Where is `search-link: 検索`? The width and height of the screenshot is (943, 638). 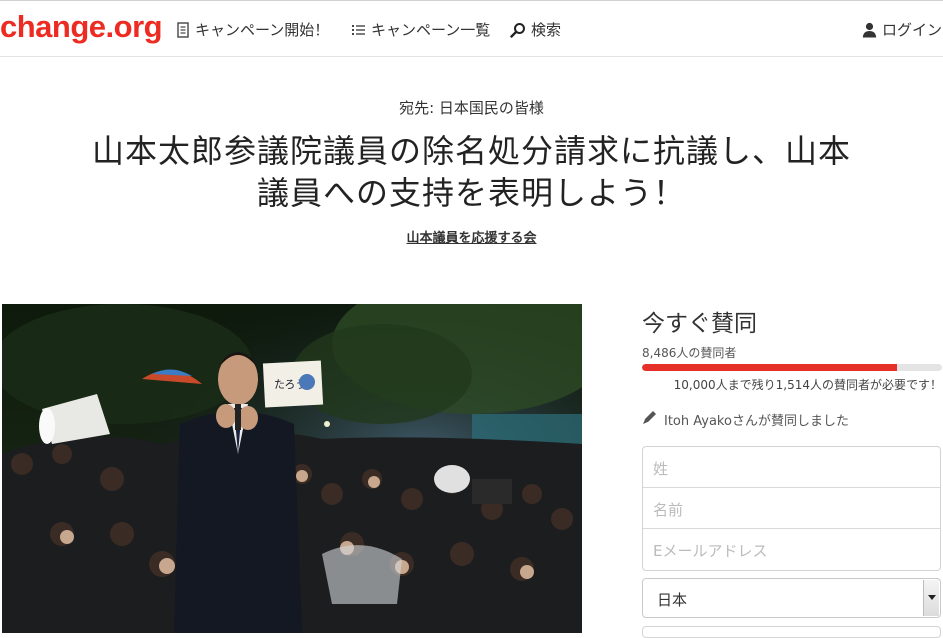 search-link: 検索 is located at coordinates (535, 29).